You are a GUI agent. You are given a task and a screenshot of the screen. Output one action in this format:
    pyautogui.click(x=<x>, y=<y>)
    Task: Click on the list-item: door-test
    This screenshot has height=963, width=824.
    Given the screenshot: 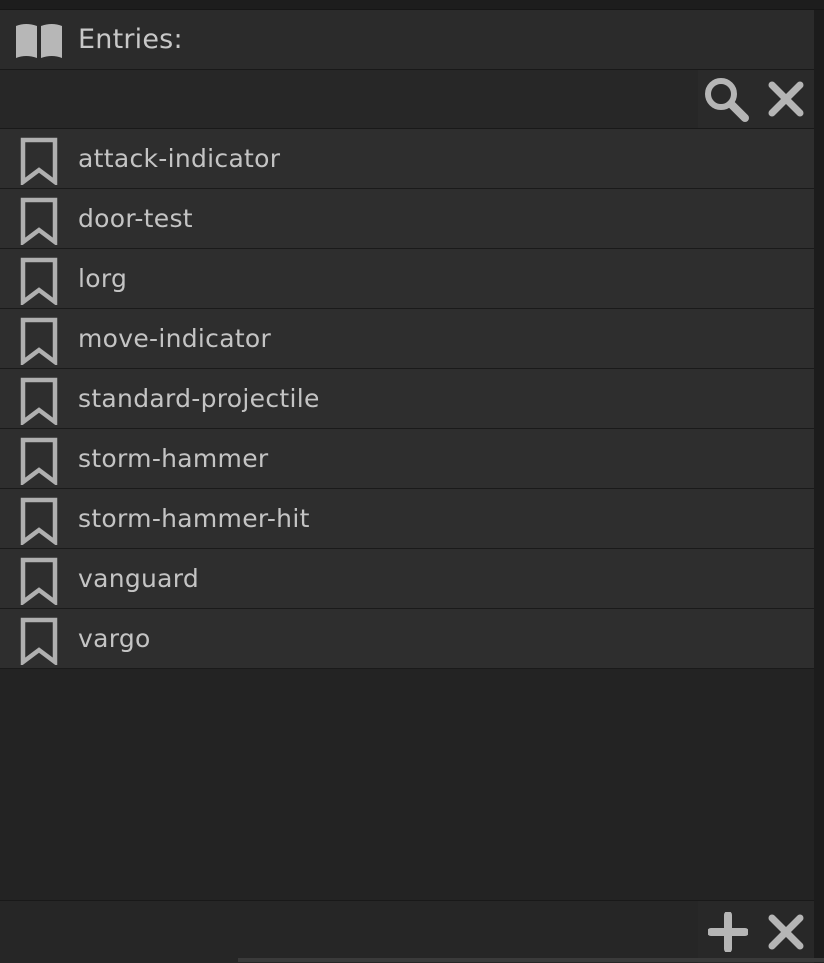 What is the action you would take?
    pyautogui.click(x=407, y=219)
    